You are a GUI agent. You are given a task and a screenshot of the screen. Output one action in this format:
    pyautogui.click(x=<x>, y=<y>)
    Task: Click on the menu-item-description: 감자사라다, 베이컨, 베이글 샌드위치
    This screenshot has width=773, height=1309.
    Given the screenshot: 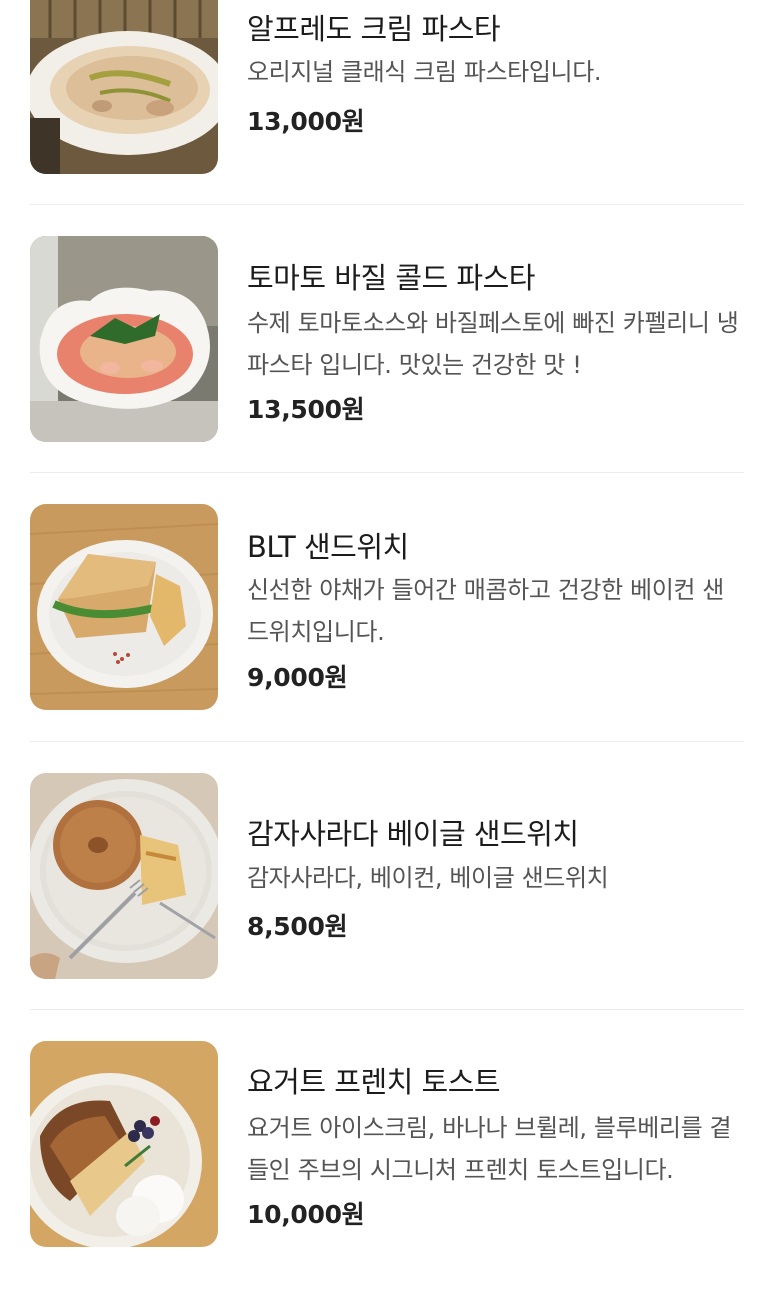 What is the action you would take?
    pyautogui.click(x=428, y=878)
    